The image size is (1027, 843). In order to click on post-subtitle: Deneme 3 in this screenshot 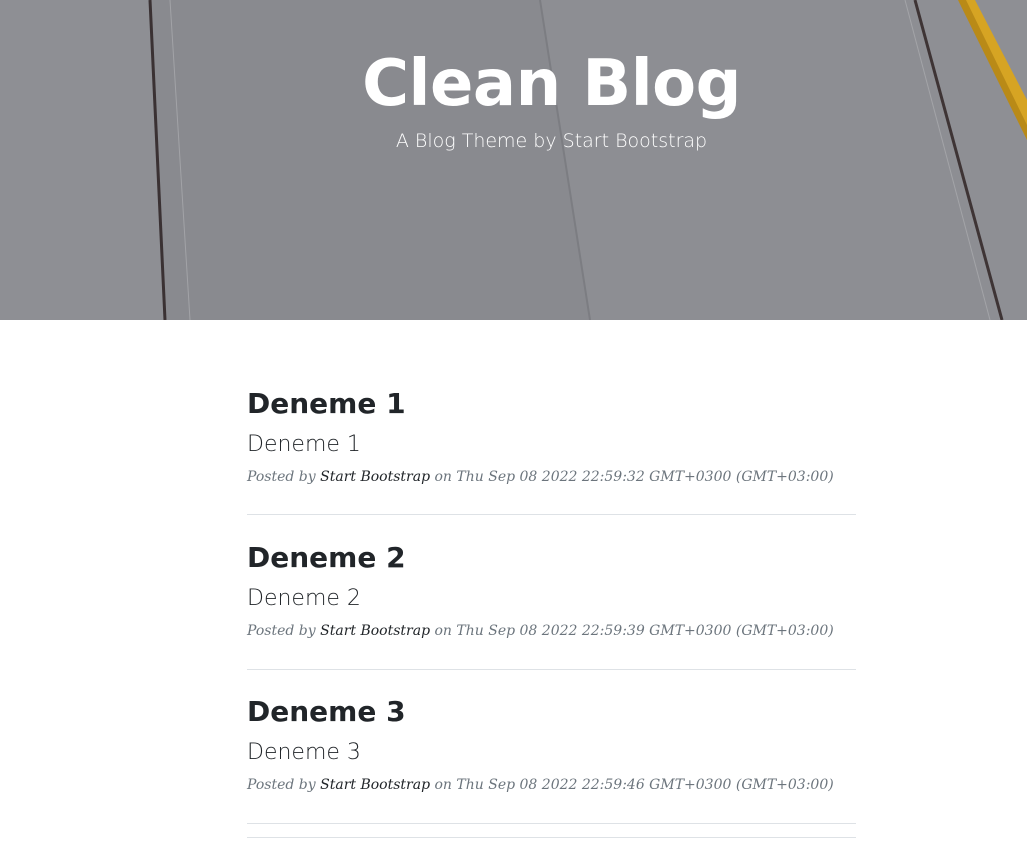, I will do `click(304, 753)`.